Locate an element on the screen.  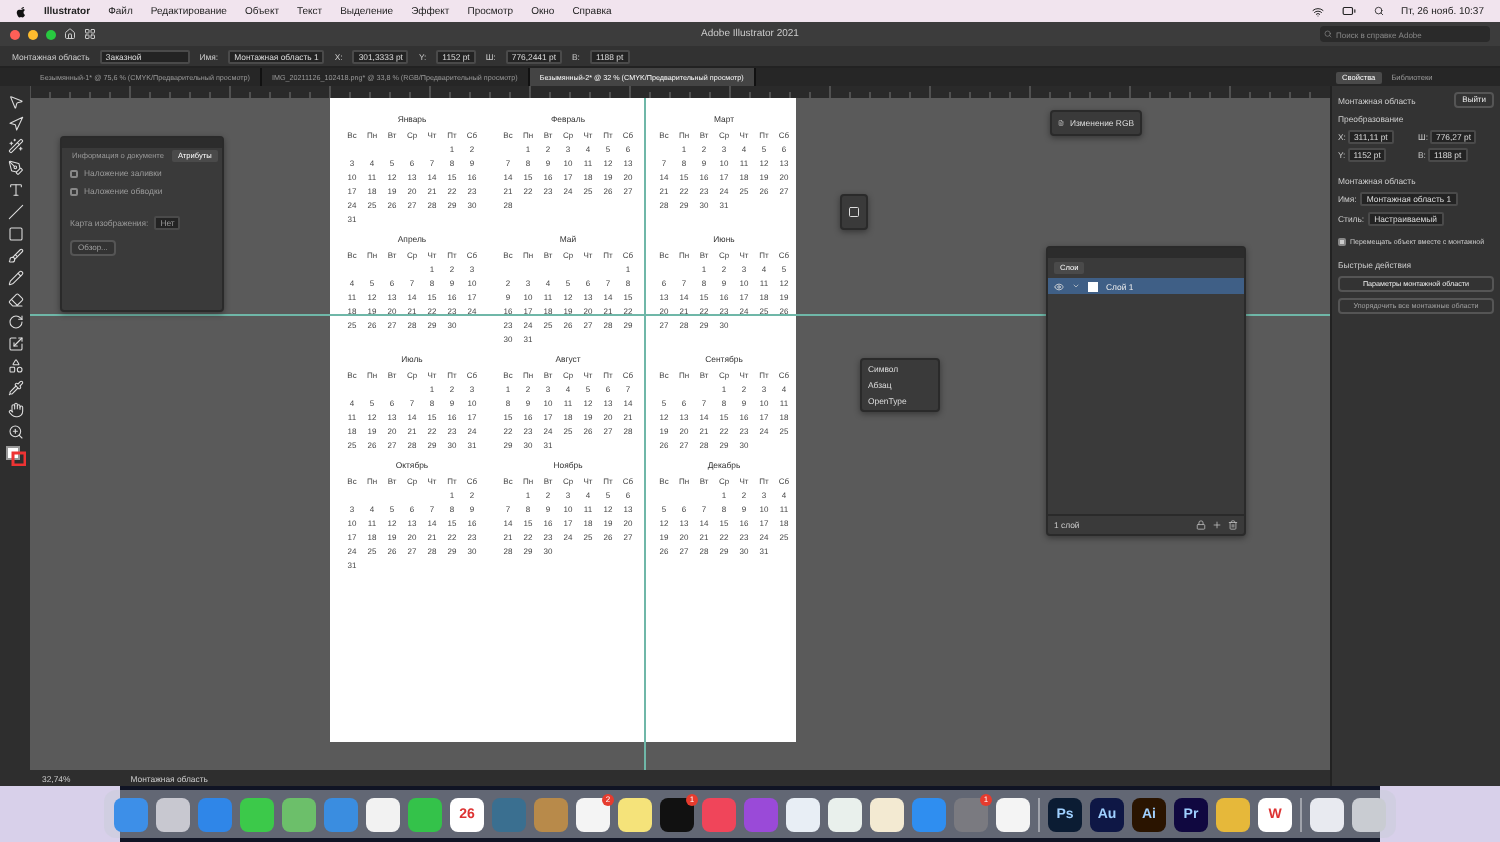
hand-icon is located at coordinates (15, 410).